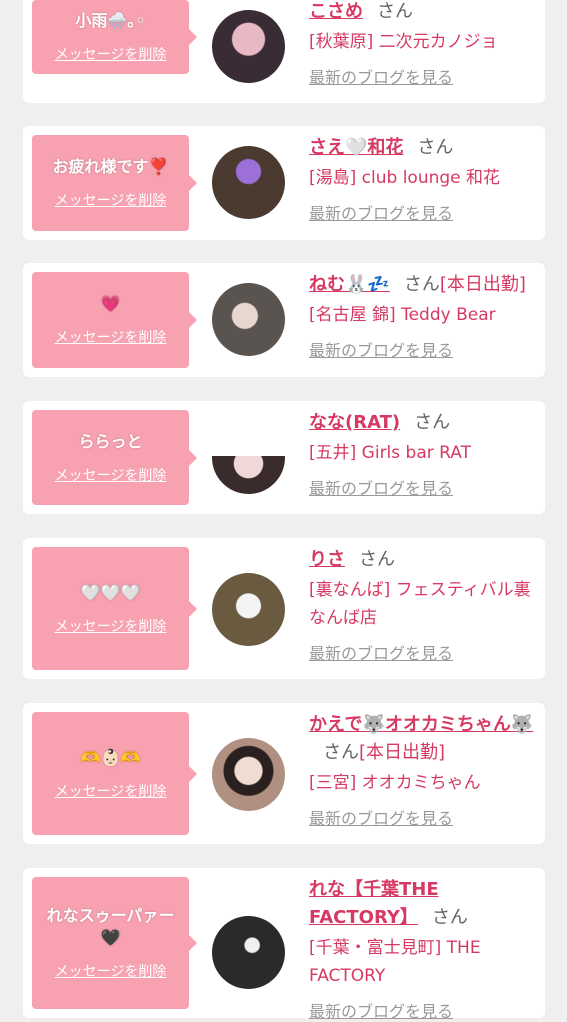 The width and height of the screenshot is (567, 1022). Describe the element at coordinates (390, 453) in the screenshot. I see `shop-label: [五井] Girls bar RAT` at that location.